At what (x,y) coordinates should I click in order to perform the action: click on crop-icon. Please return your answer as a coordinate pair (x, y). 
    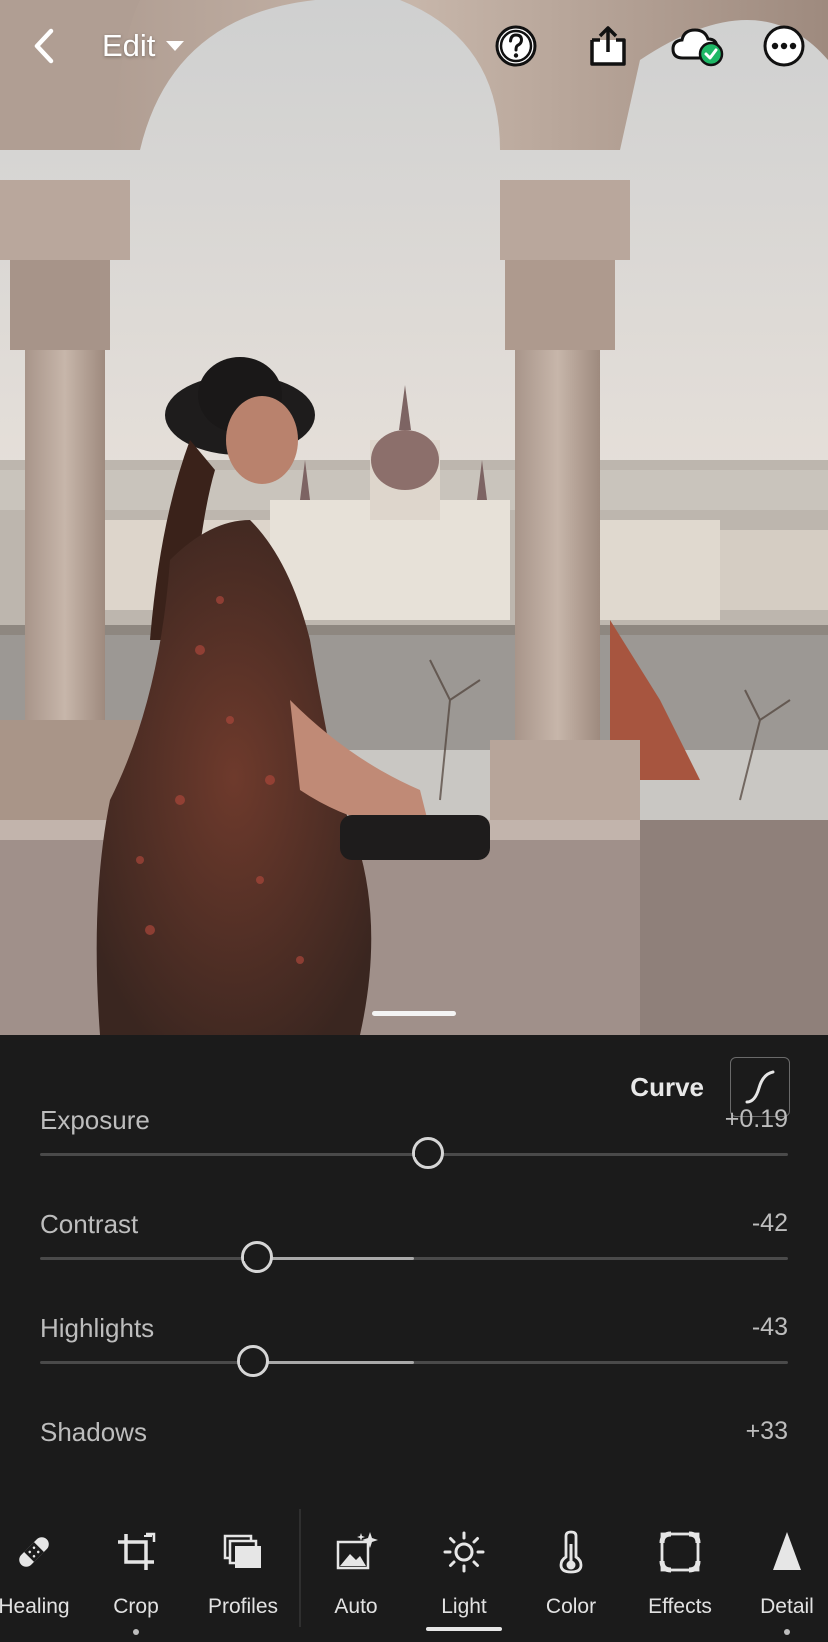
    Looking at the image, I should click on (136, 1552).